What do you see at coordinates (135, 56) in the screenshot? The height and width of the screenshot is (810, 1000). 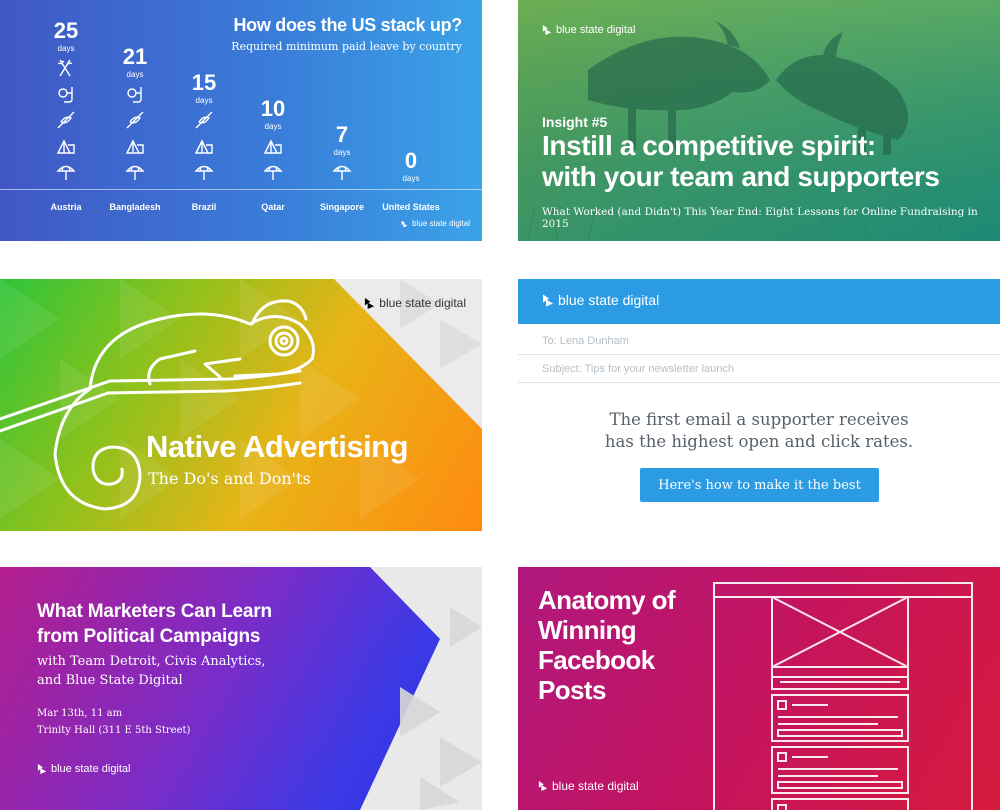 I see `bar-value-label: 21` at bounding box center [135, 56].